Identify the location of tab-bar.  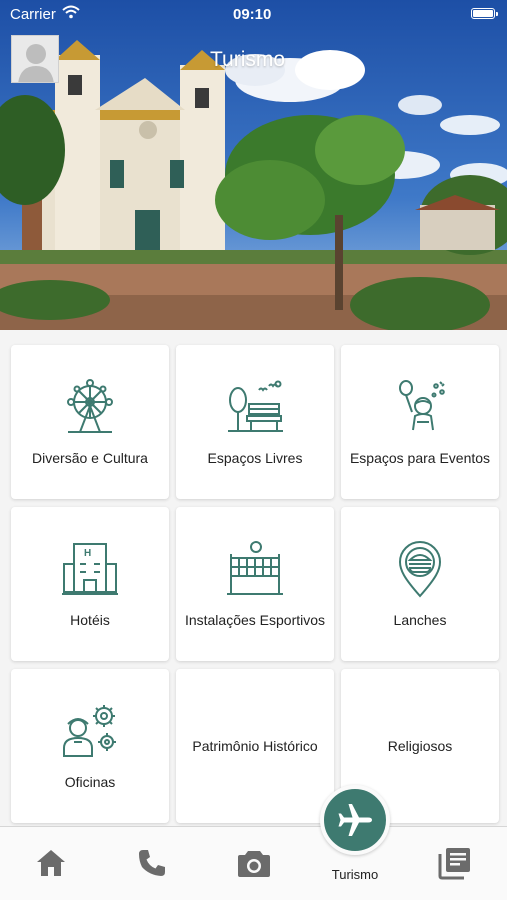
(253, 863).